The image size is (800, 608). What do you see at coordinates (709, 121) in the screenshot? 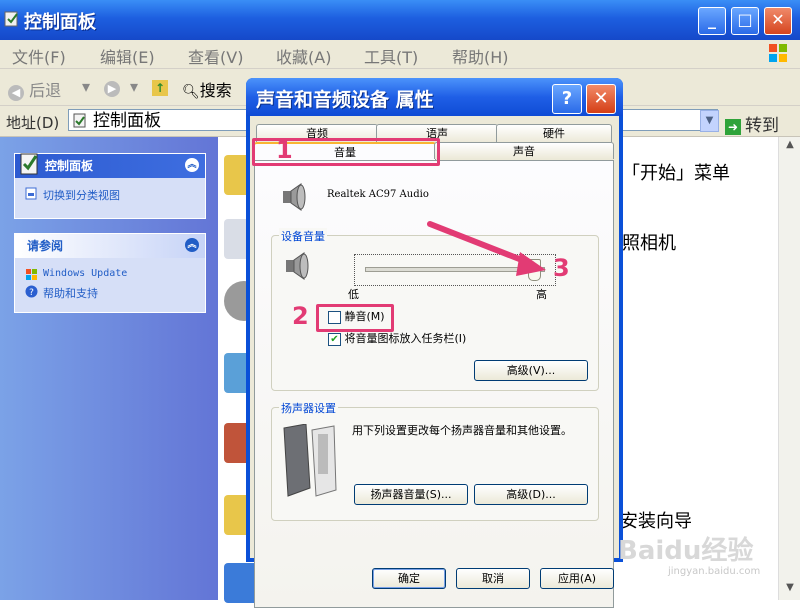
I see `address-dropdown-icon: ▼` at bounding box center [709, 121].